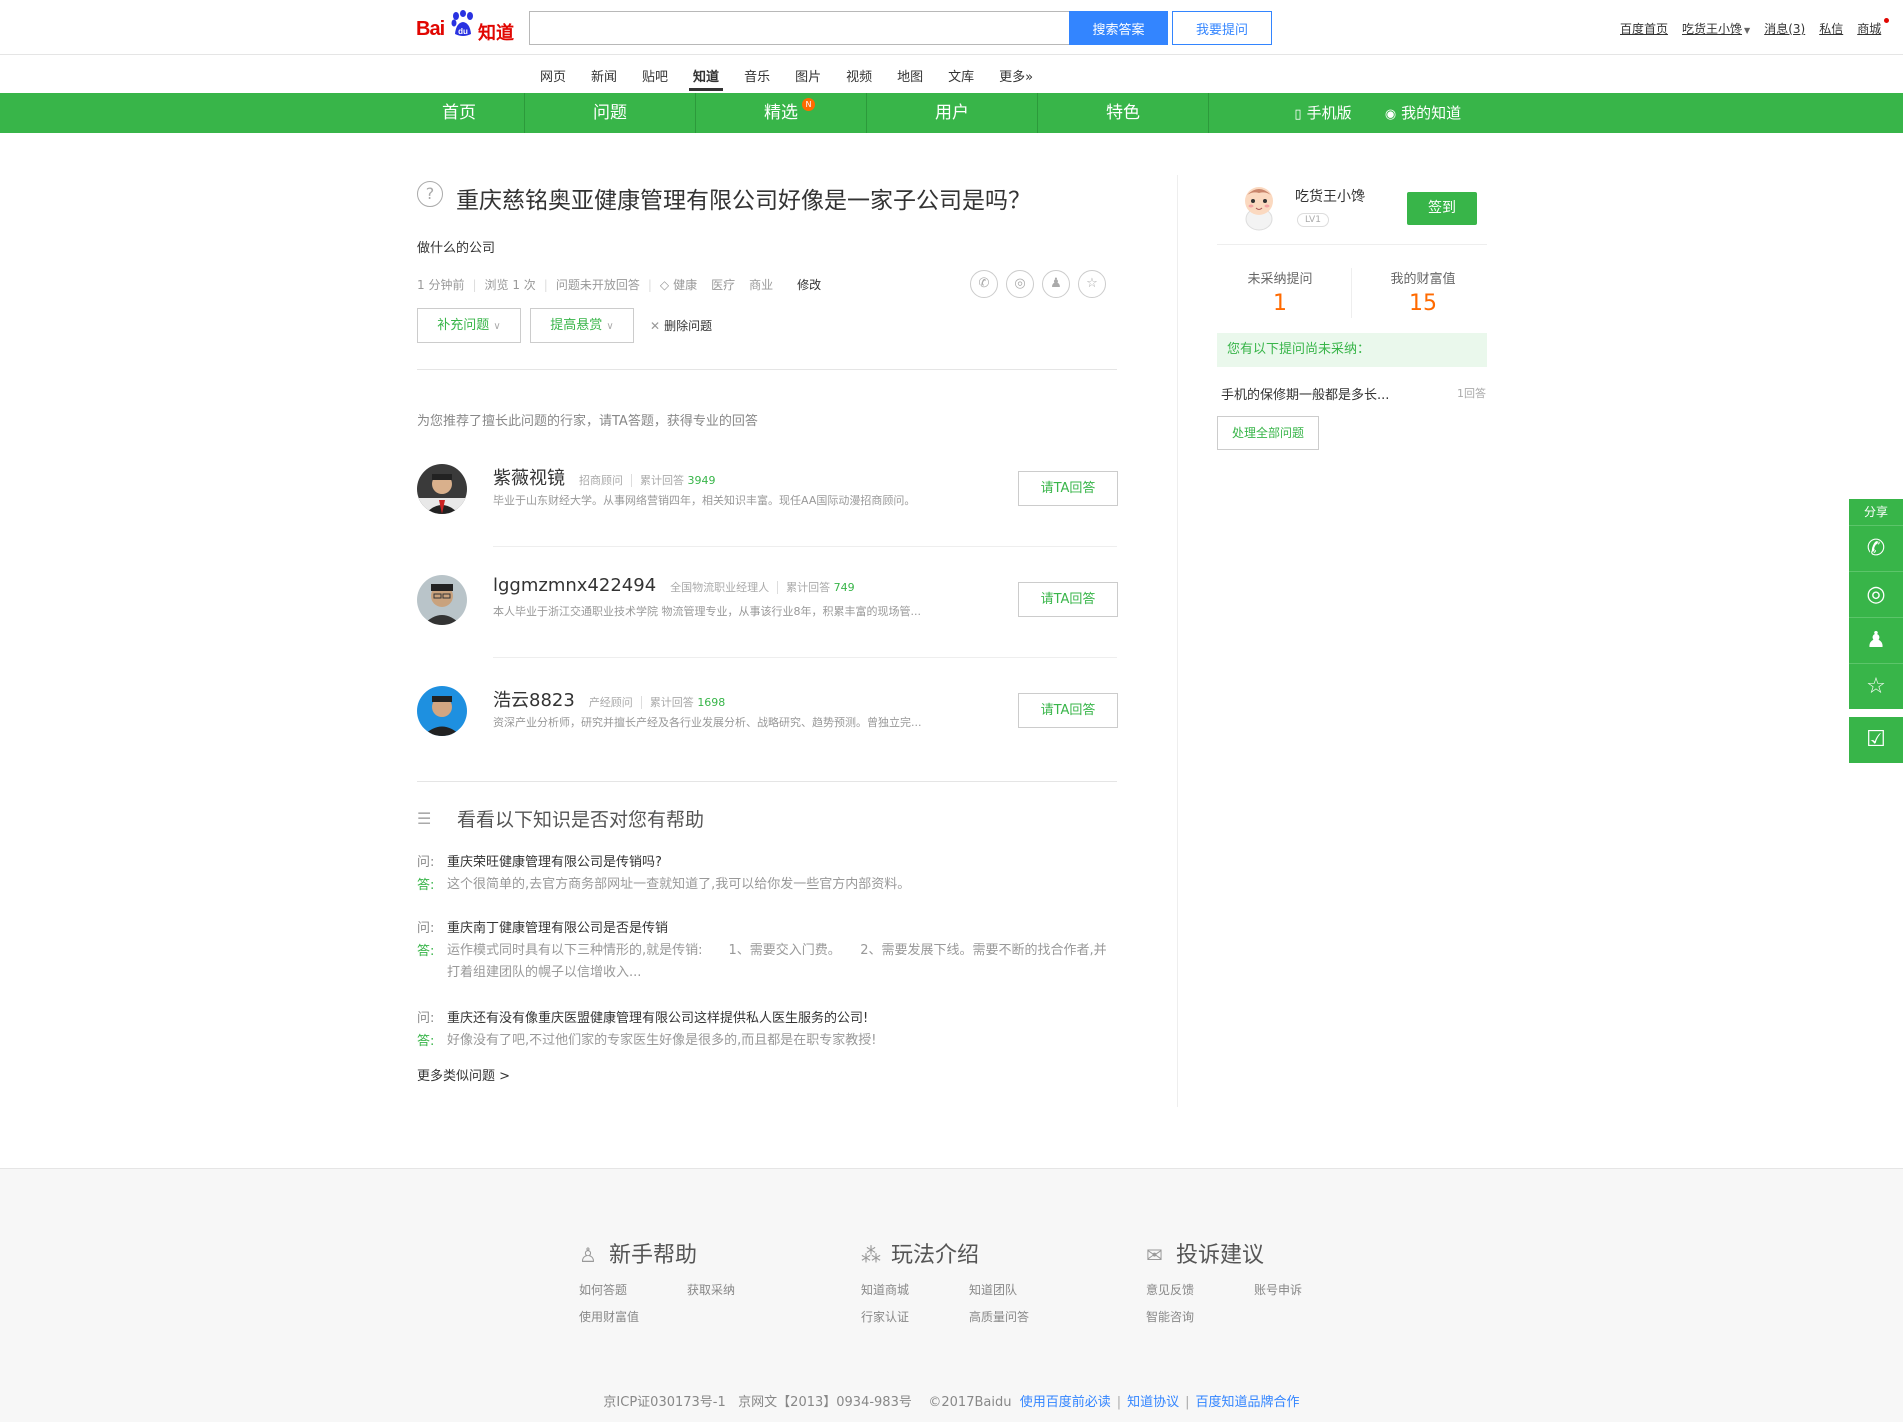 The height and width of the screenshot is (1422, 1903). What do you see at coordinates (1442, 208) in the screenshot?
I see `sign-in-button: 签到` at bounding box center [1442, 208].